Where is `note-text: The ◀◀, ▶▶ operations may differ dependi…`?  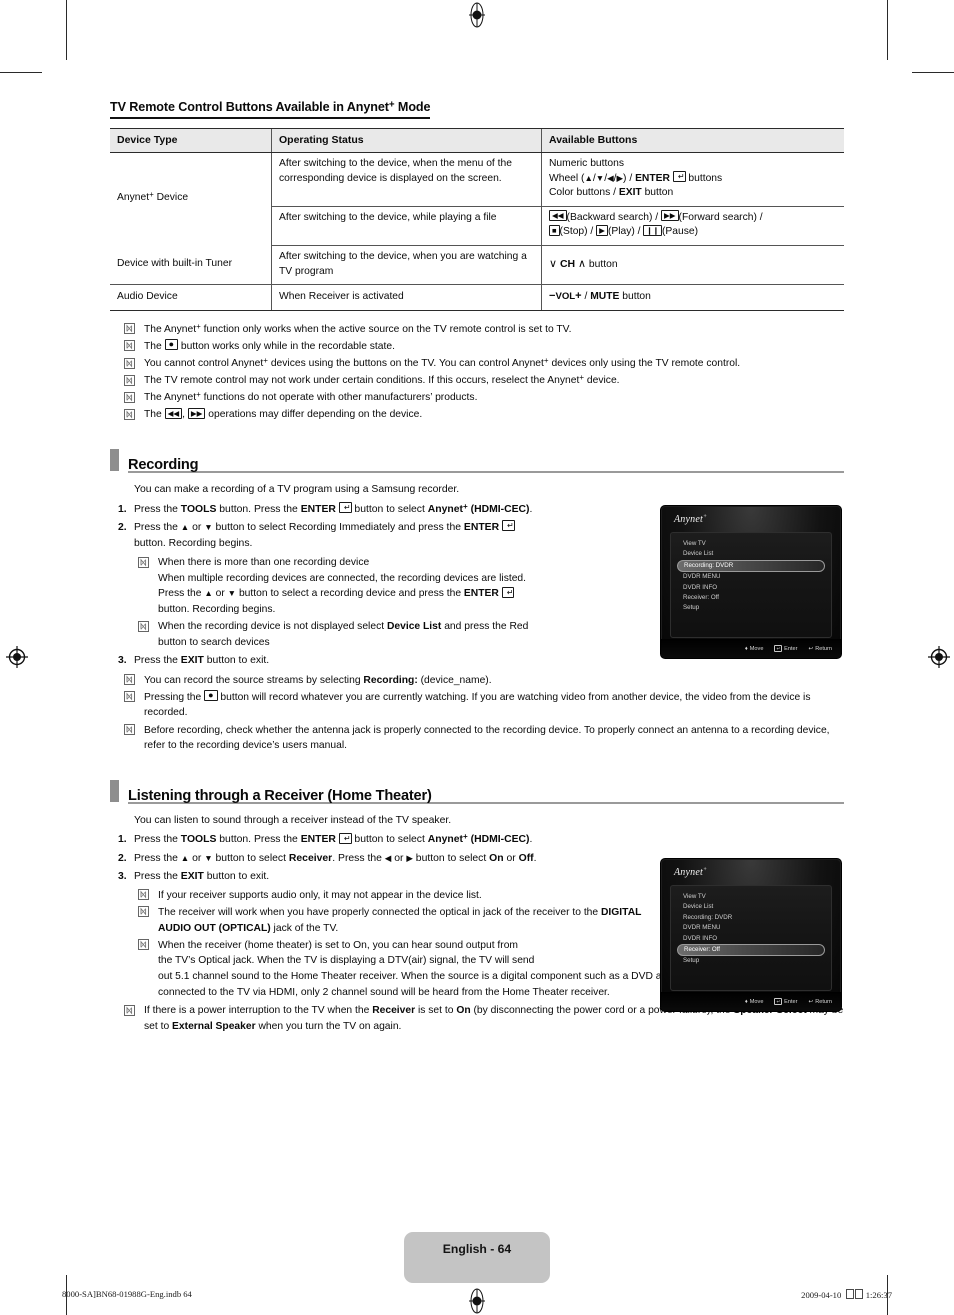 note-text: The ◀◀, ▶▶ operations may differ dependi… is located at coordinates (283, 414).